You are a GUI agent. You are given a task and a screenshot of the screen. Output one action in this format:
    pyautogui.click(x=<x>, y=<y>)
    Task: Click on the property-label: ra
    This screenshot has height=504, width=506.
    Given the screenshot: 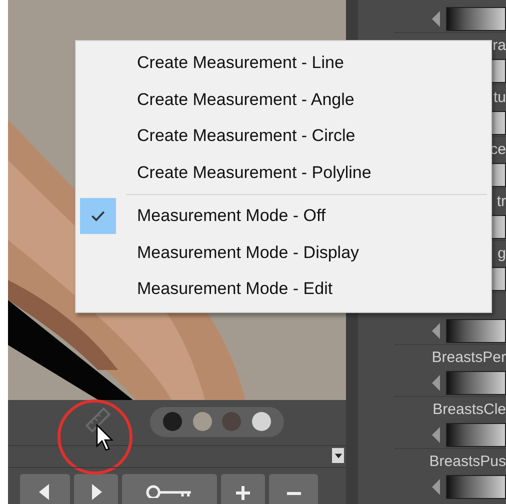 What is the action you would take?
    pyautogui.click(x=499, y=45)
    